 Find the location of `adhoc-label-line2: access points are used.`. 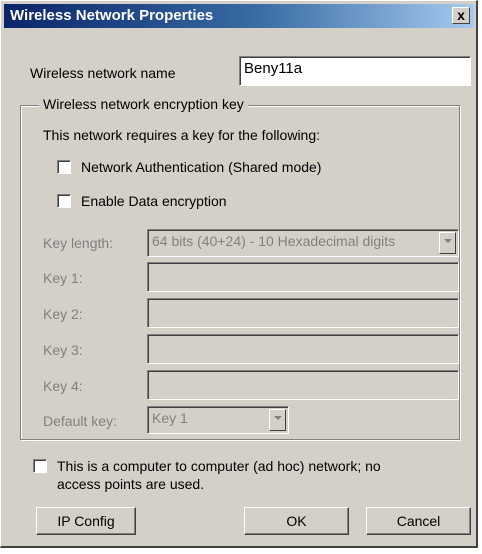

adhoc-label-line2: access points are used. is located at coordinates (130, 484).